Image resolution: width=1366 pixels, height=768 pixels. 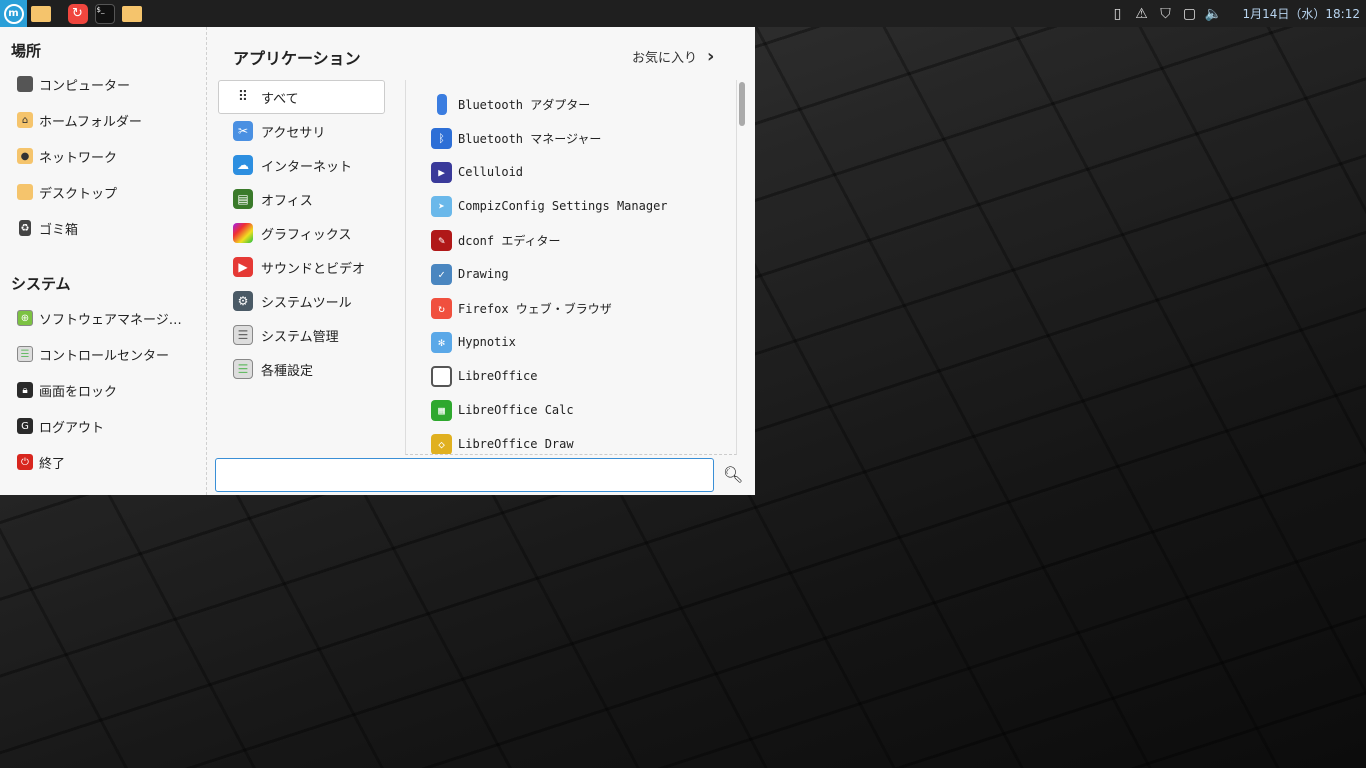 What do you see at coordinates (509, 240) in the screenshot?
I see `app-label: dconf エディター` at bounding box center [509, 240].